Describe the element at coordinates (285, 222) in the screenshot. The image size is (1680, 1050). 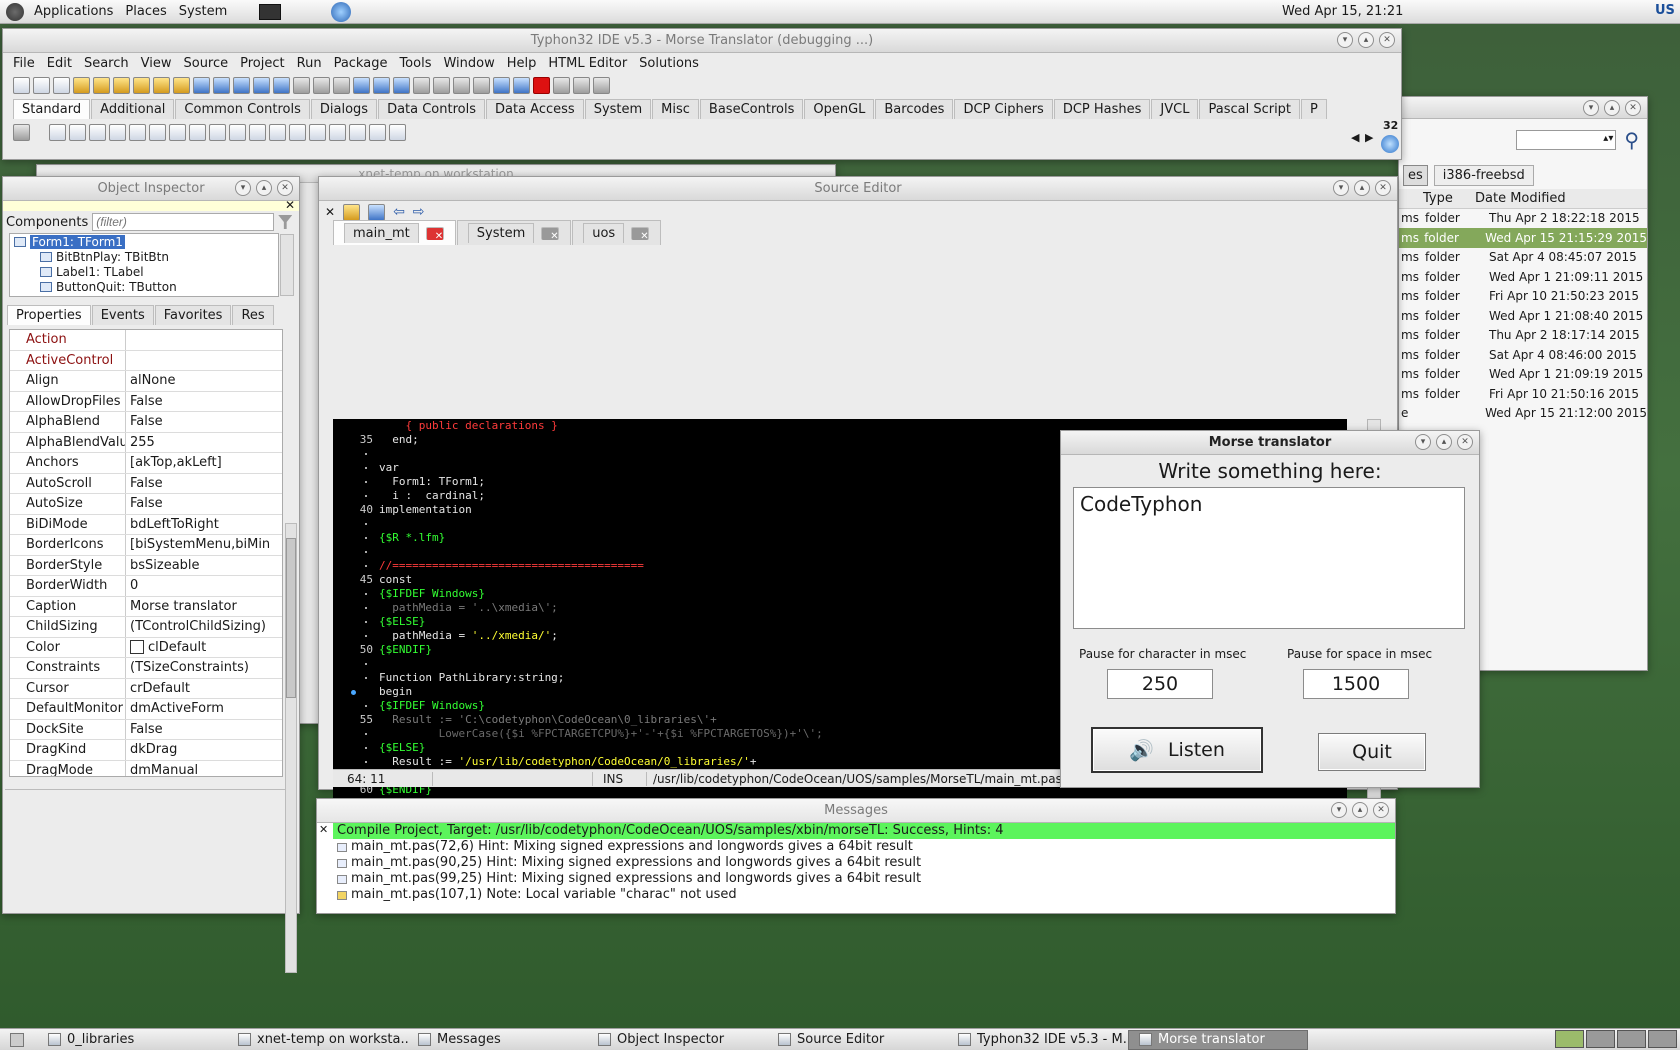
I see `filter-funnel-icon` at that location.